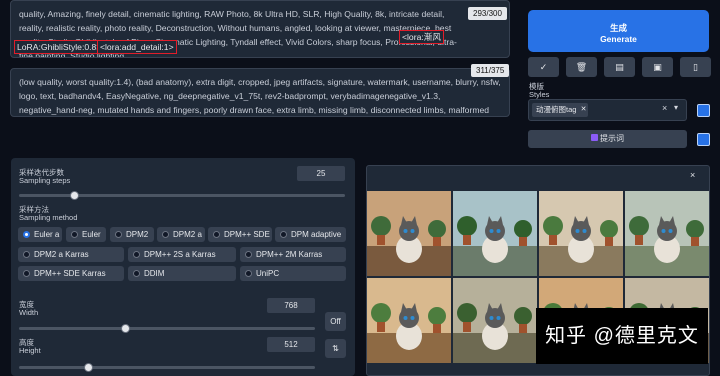  I want to click on save-style-button: ▣, so click(657, 67).